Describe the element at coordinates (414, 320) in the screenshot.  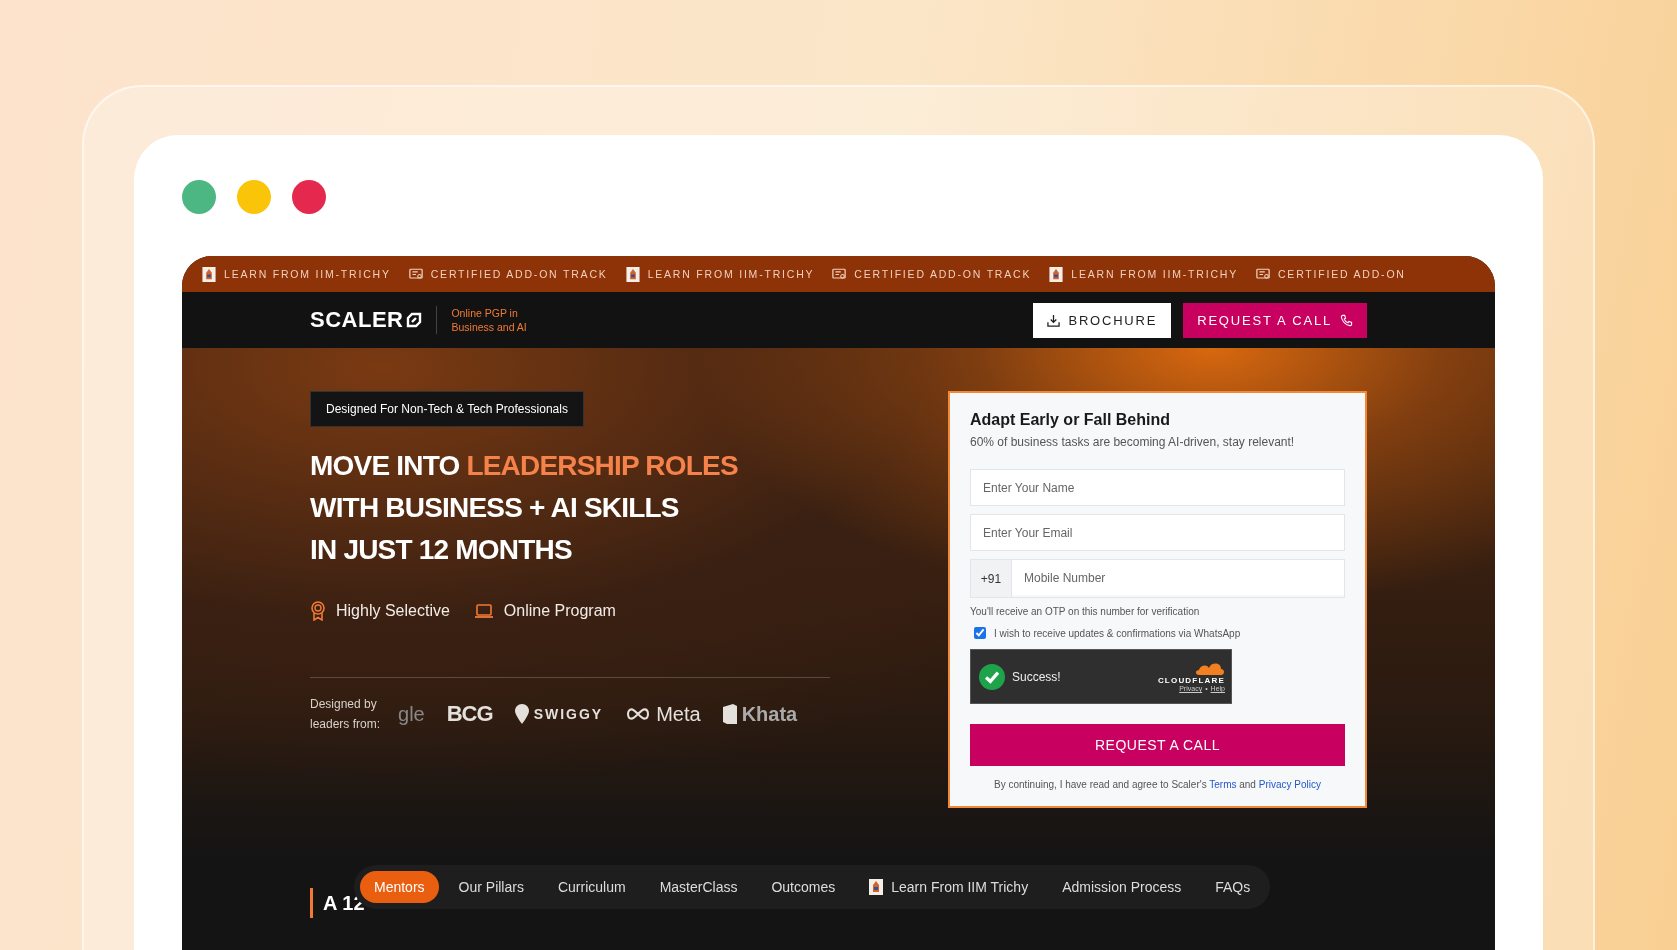
I see `logo-mark-icon` at that location.